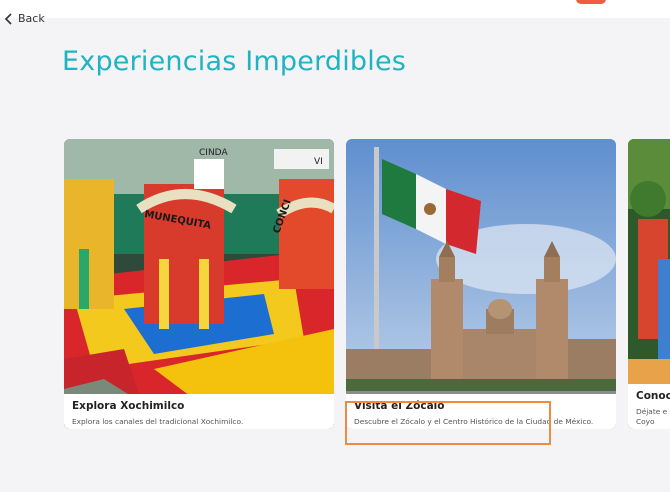 This screenshot has width=670, height=492. I want to click on experience-card-coyoacan: Conoc Déjate e de Coyo, so click(649, 284).